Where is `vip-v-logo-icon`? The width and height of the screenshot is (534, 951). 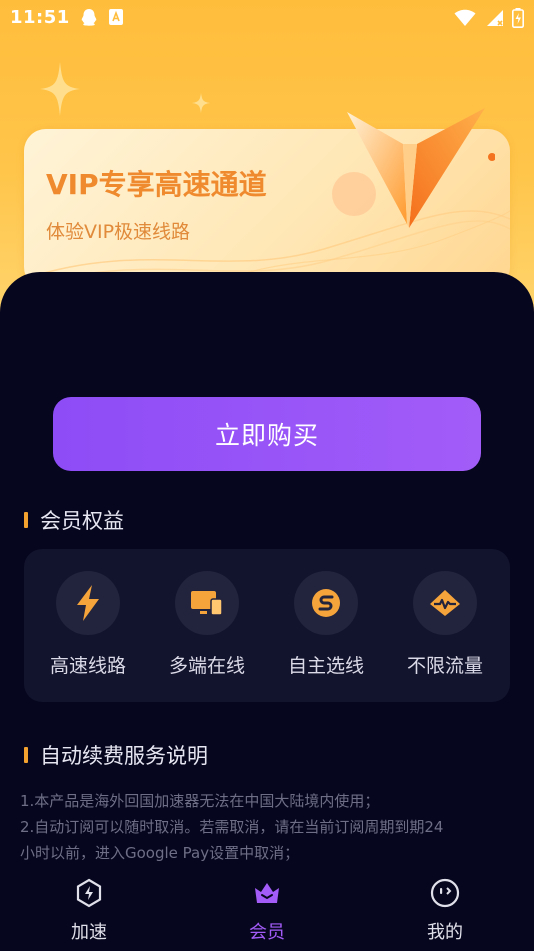 vip-v-logo-icon is located at coordinates (421, 168).